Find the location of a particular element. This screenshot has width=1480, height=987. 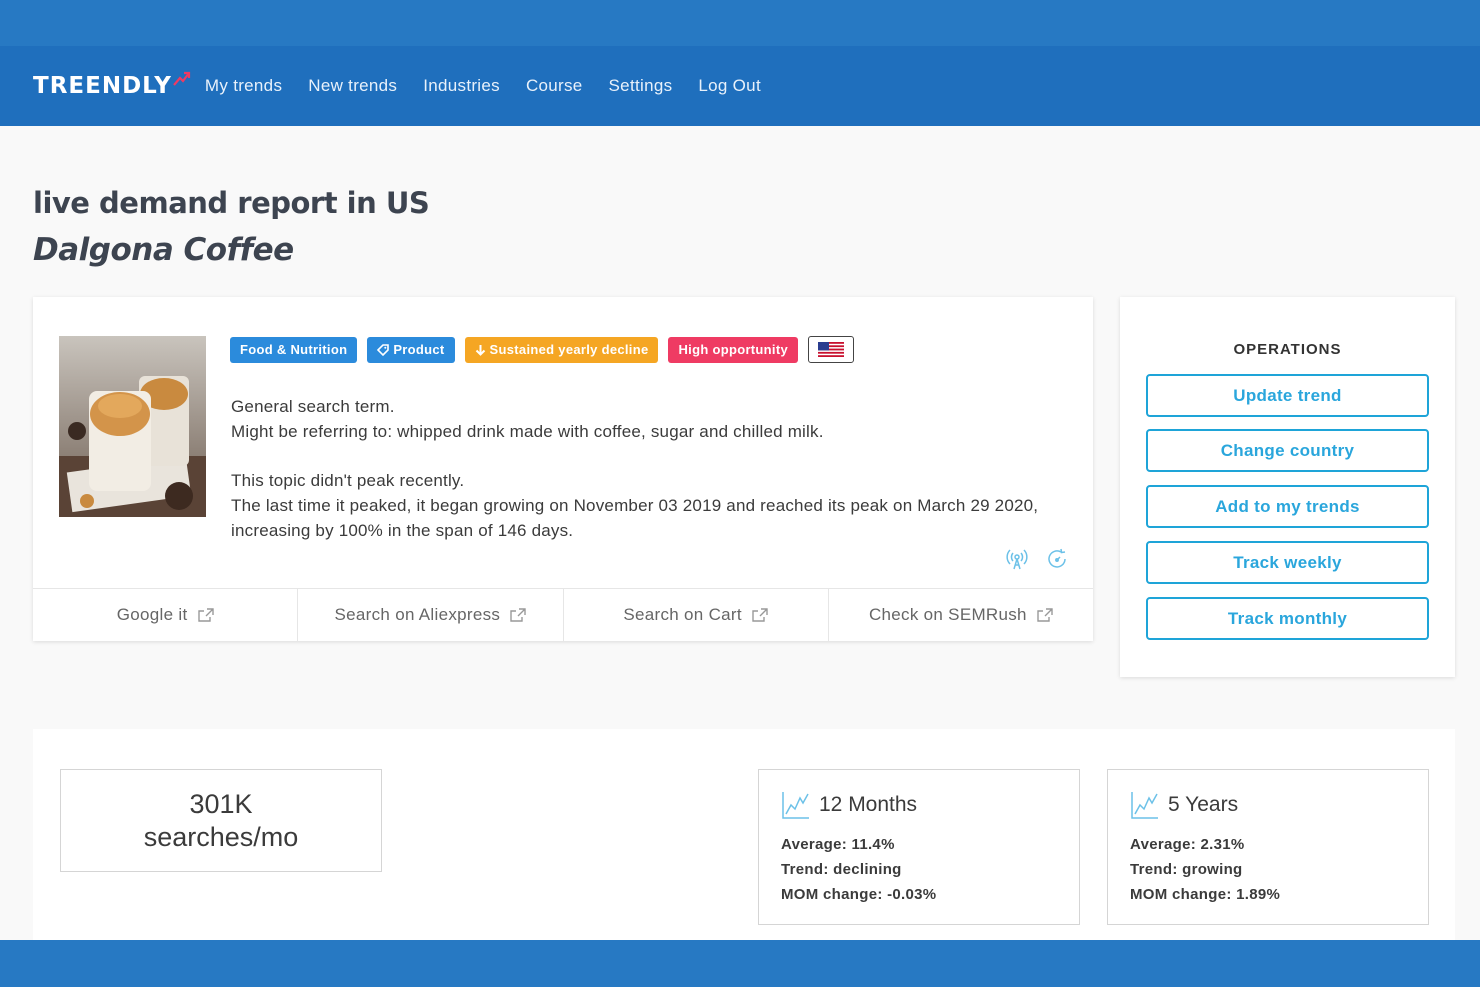

page-heading: live demand report in US is located at coordinates (231, 203).